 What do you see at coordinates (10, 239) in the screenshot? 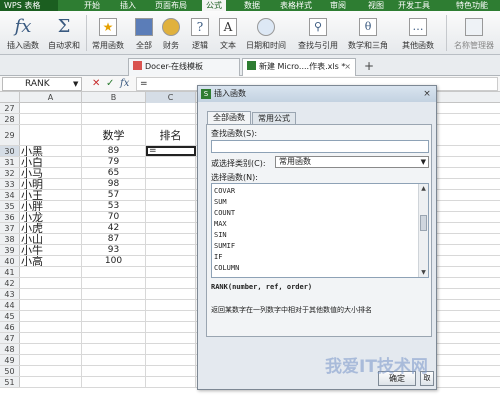
I see `row-number: 38` at bounding box center [10, 239].